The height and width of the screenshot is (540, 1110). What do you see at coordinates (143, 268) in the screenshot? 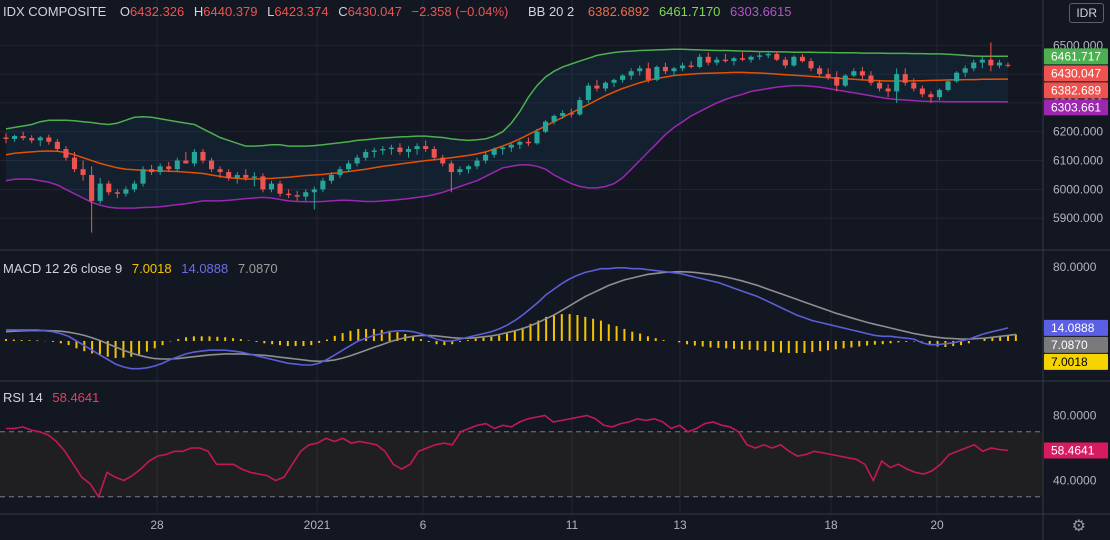
I see `macd-header: MACD 12 26 close 9 7.0018 14.0888 7.0870` at bounding box center [143, 268].